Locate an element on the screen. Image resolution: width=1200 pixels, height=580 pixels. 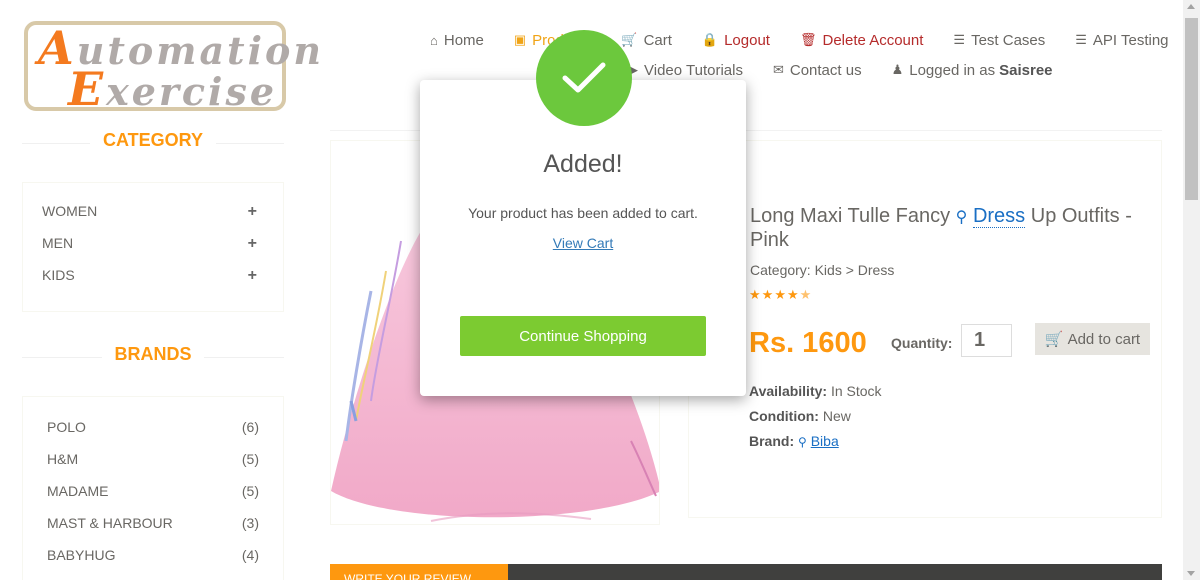
category-heading: CATEGORY is located at coordinates (153, 140).